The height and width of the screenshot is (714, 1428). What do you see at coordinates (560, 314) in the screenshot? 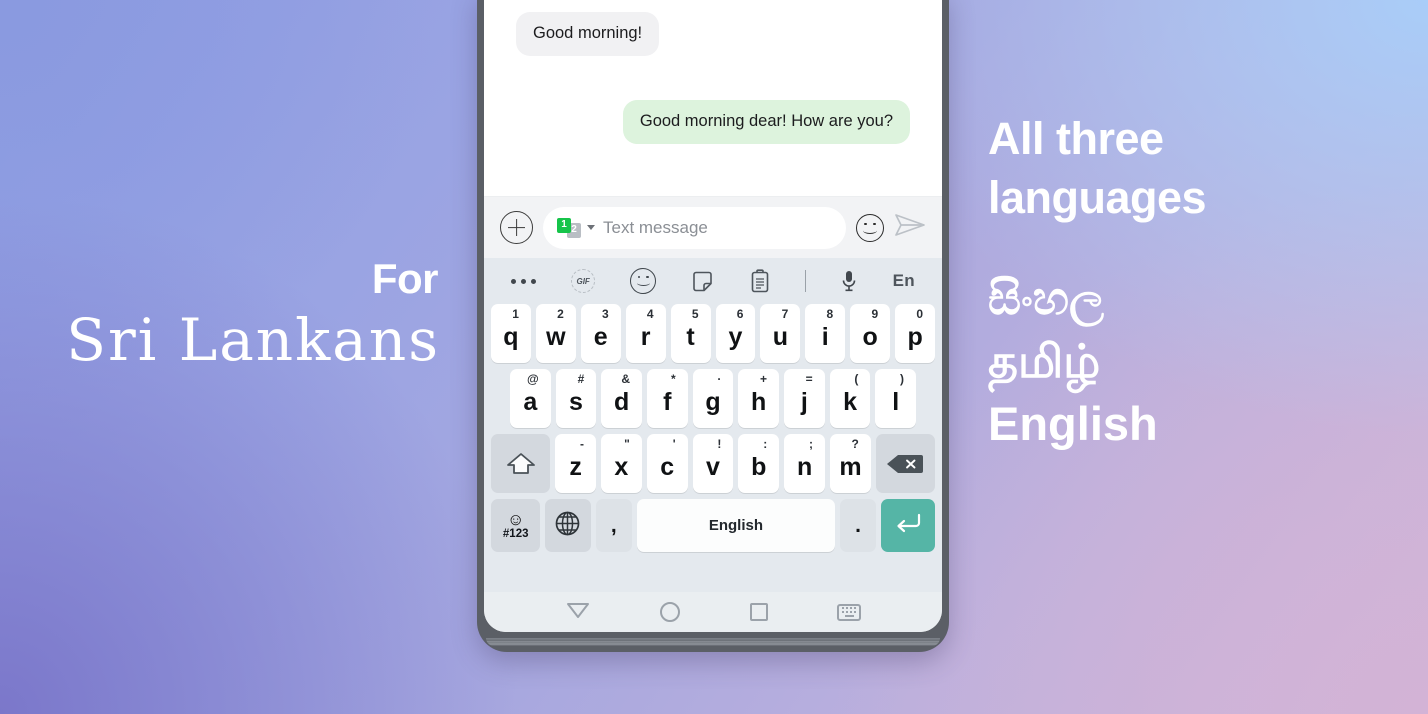
I see `key-w-alt: 2` at bounding box center [560, 314].